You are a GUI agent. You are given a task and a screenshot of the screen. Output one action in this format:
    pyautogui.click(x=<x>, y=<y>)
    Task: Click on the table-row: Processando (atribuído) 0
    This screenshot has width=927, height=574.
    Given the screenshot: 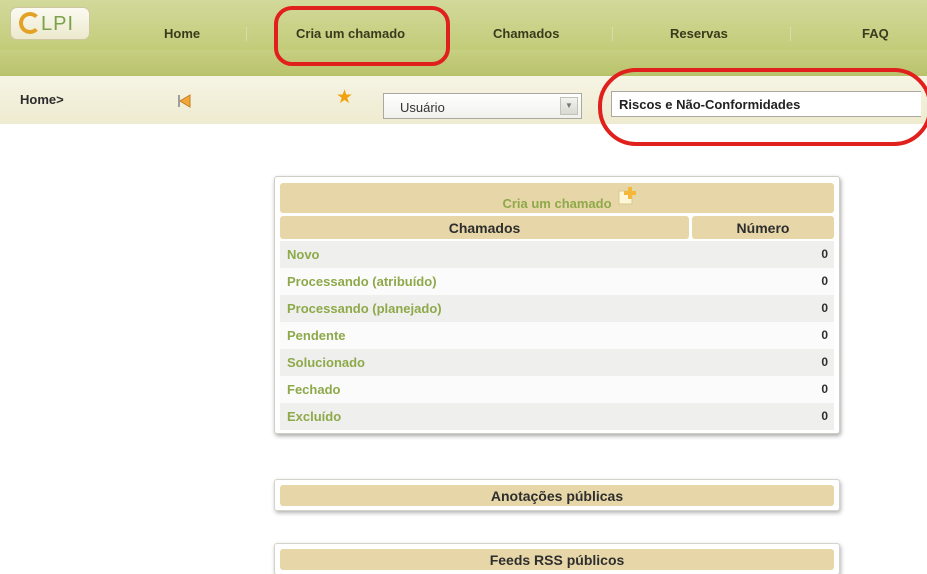 What is the action you would take?
    pyautogui.click(x=557, y=281)
    